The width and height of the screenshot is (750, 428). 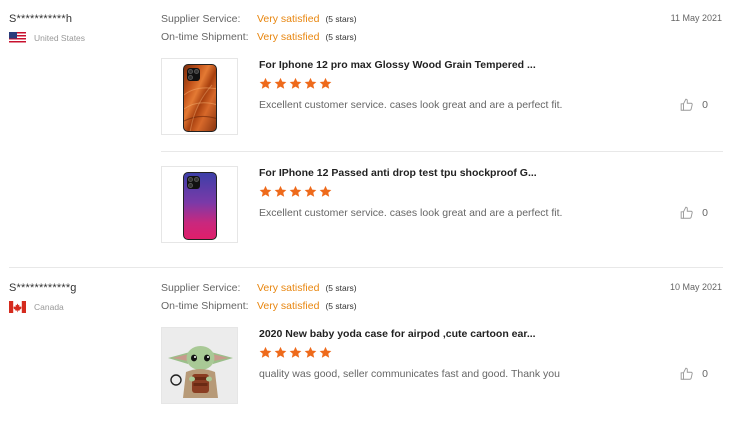 I want to click on buyer-country: United States, so click(x=47, y=38).